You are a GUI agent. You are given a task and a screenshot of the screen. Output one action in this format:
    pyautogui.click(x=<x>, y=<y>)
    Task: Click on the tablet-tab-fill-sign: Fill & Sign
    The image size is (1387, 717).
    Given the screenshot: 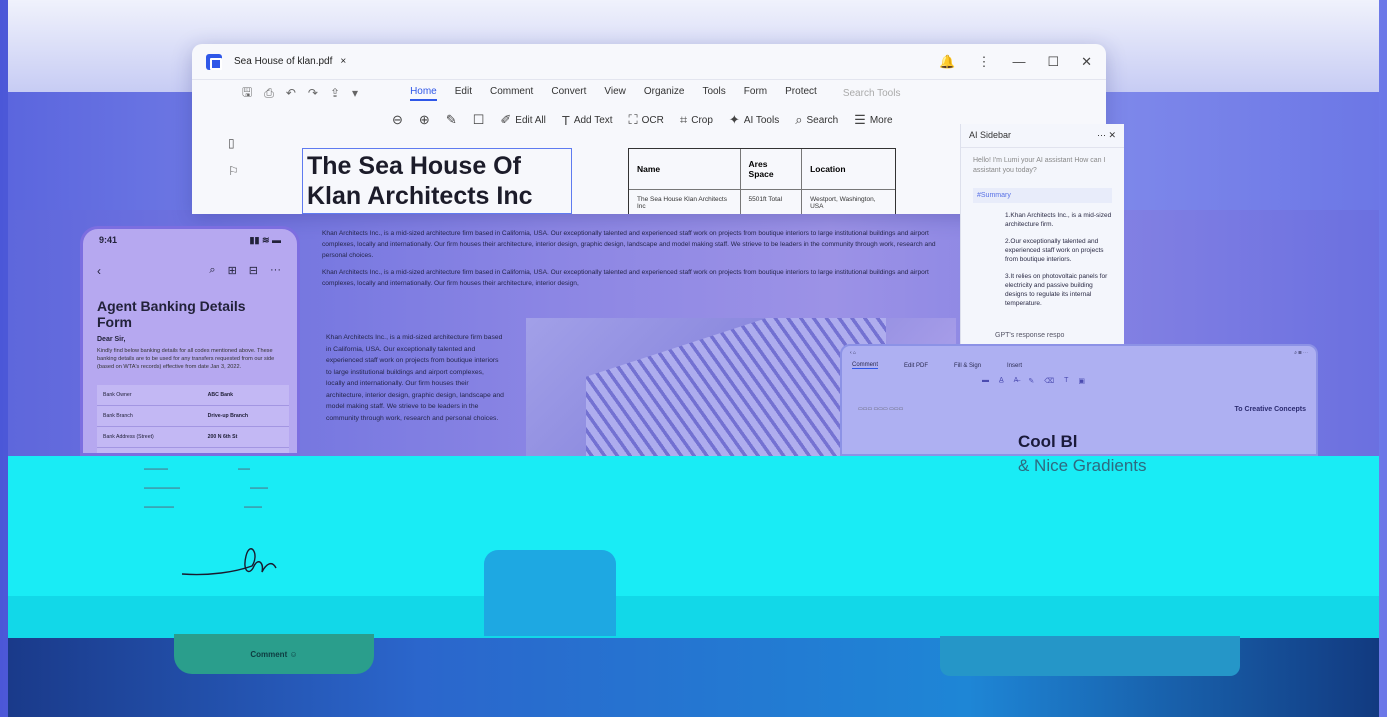 What is the action you would take?
    pyautogui.click(x=967, y=366)
    